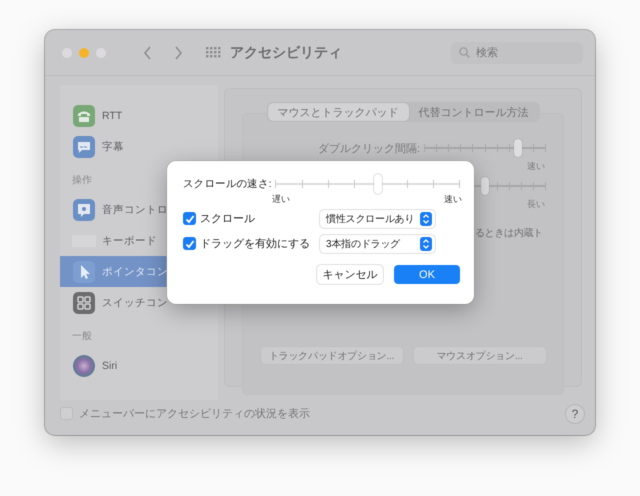 This screenshot has height=496, width=640. Describe the element at coordinates (536, 204) in the screenshot. I see `slider-max-label: 長い` at that location.